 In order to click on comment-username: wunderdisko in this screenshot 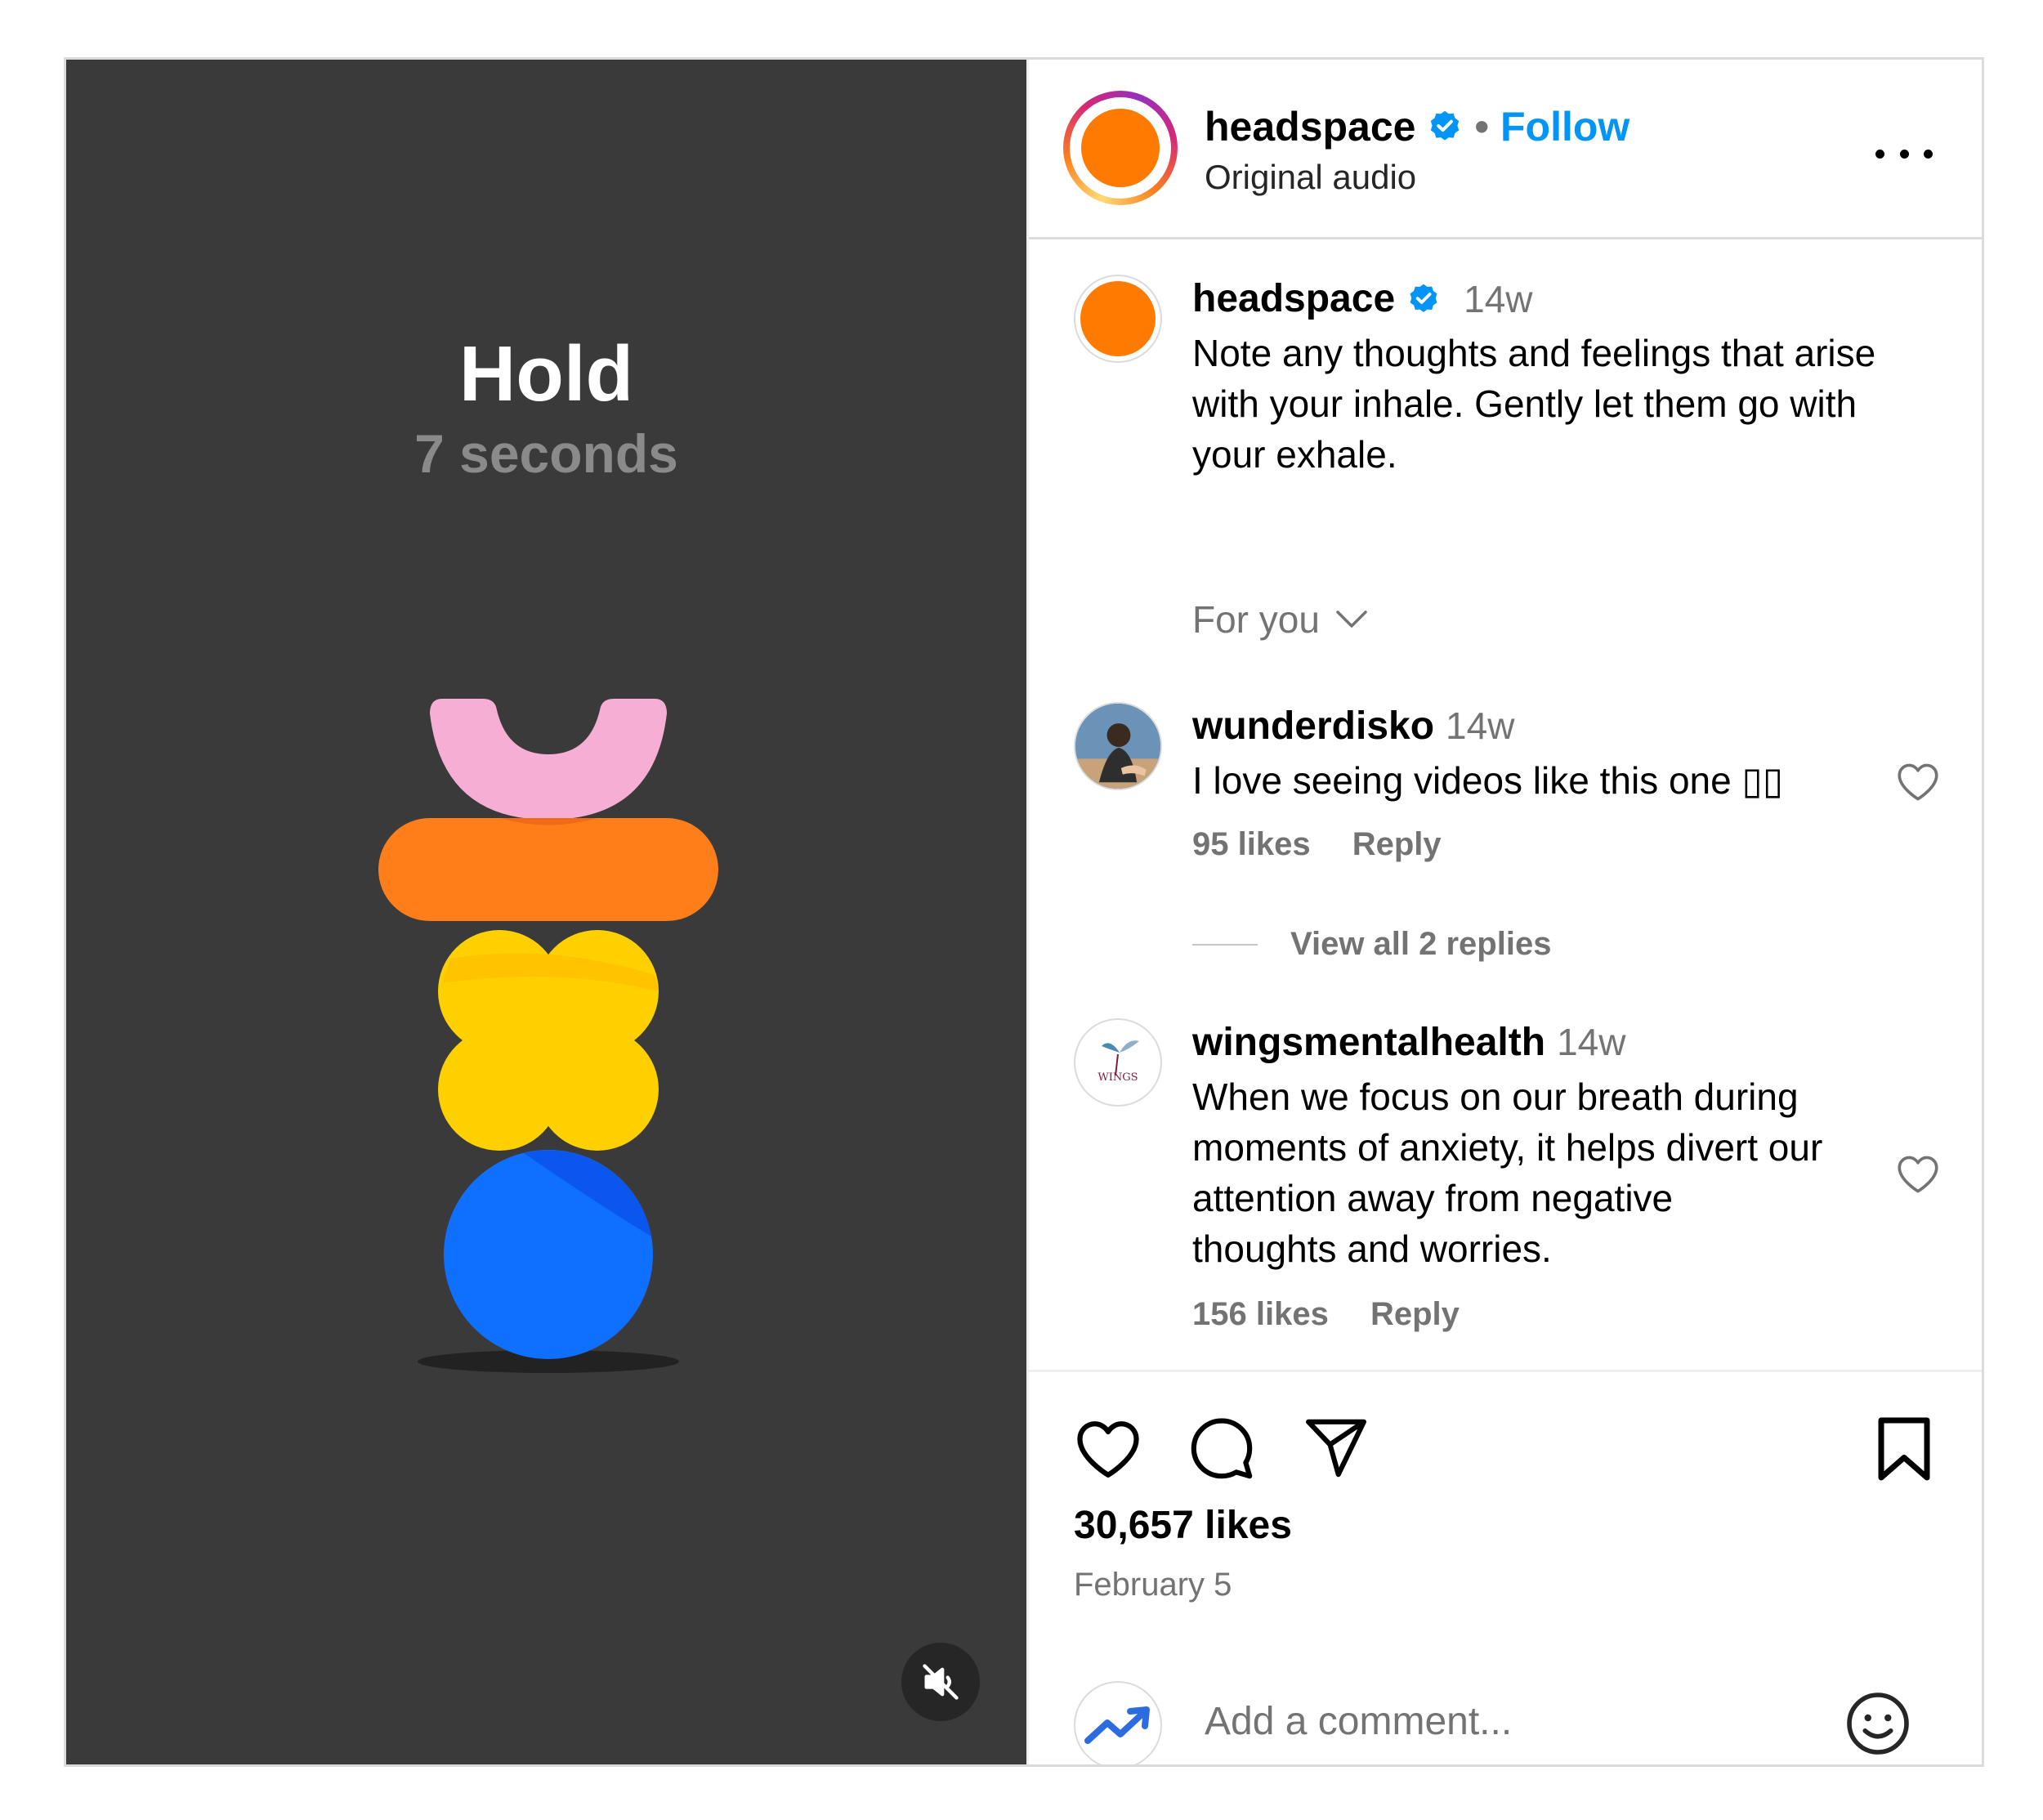, I will do `click(1313, 726)`.